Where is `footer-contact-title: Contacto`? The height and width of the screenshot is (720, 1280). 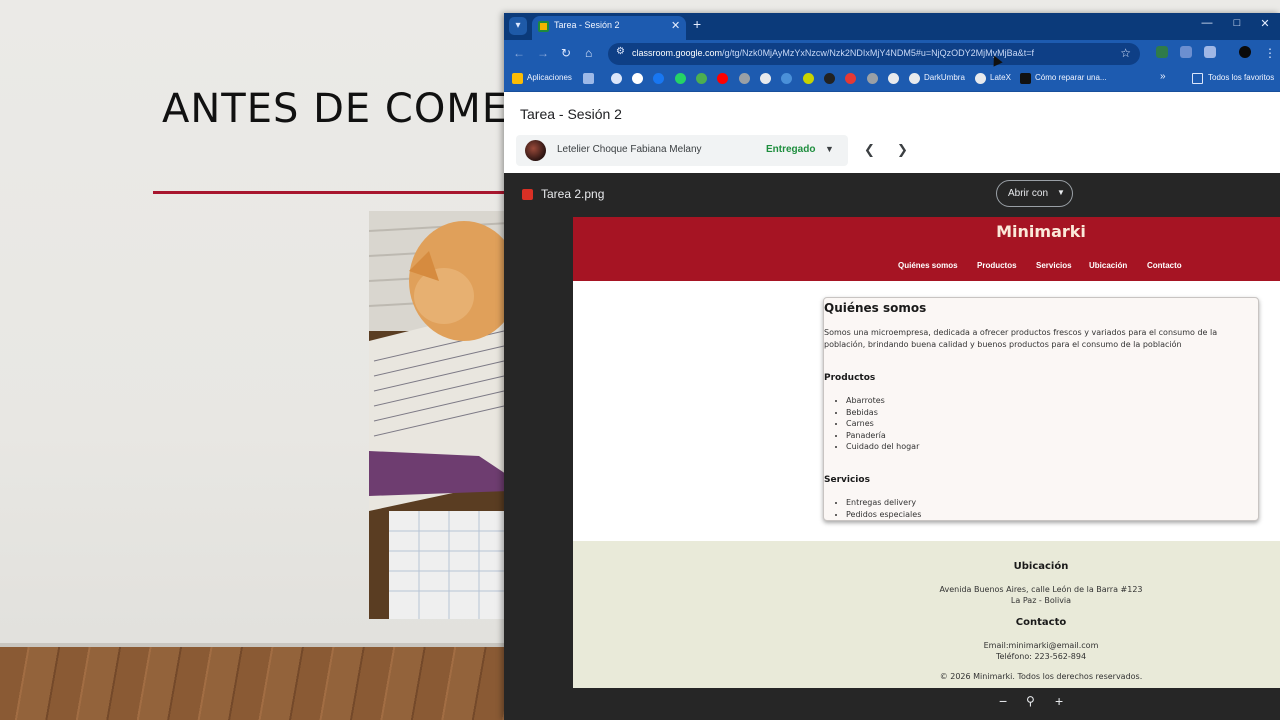
footer-contact-title: Contacto is located at coordinates (1041, 622).